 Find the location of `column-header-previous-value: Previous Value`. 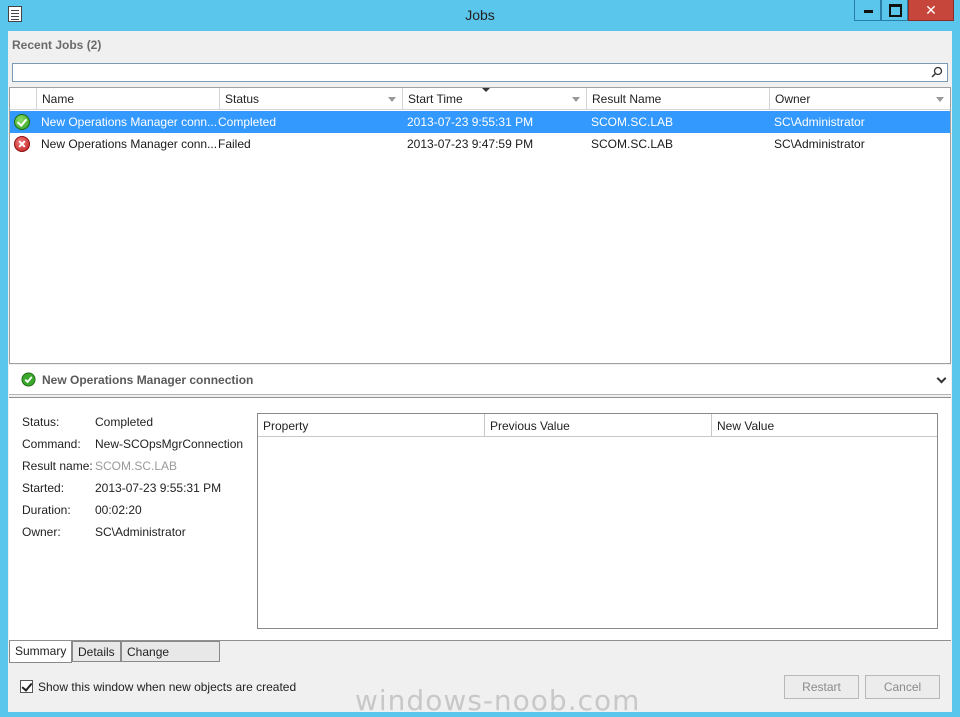

column-header-previous-value: Previous Value is located at coordinates (598, 425).